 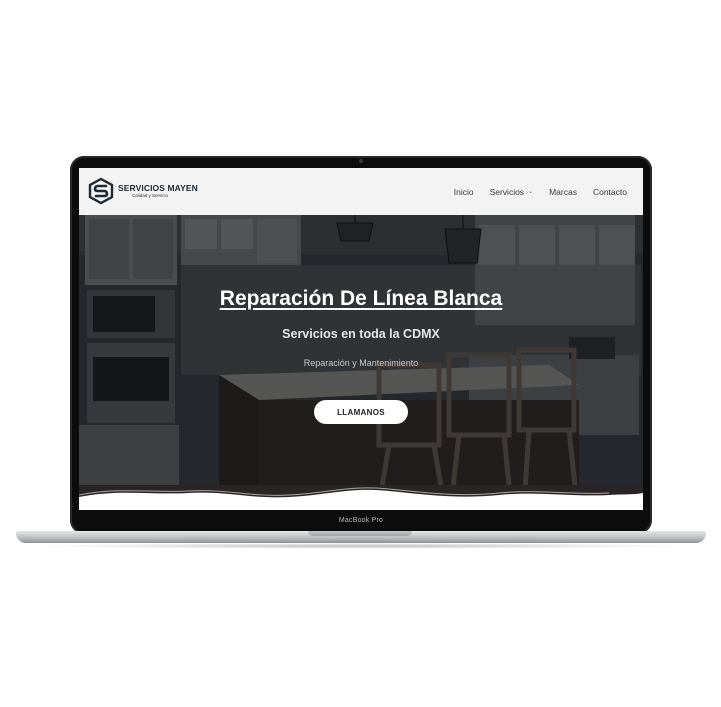 I want to click on nav-item-marcas: Marcas, so click(x=563, y=192).